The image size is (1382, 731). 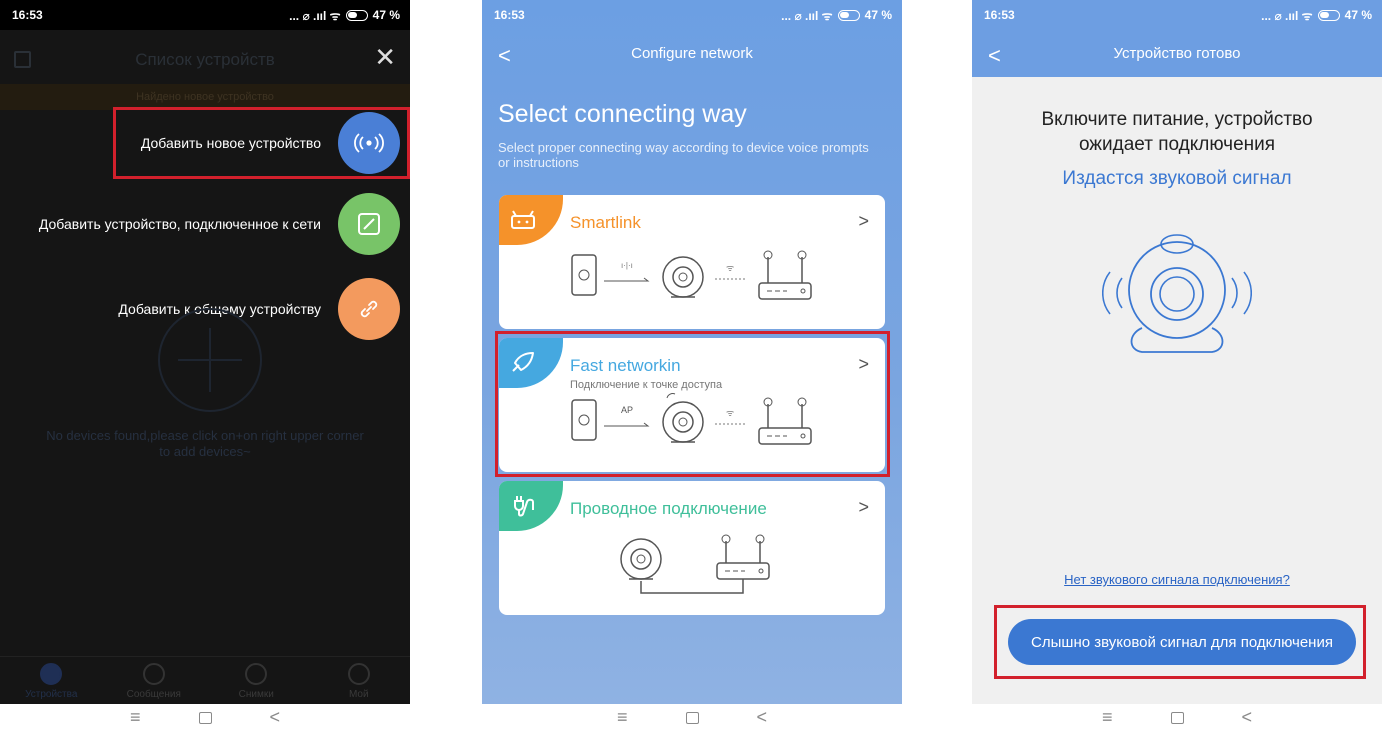 What do you see at coordinates (256, 674) in the screenshot?
I see `compass-icon` at bounding box center [256, 674].